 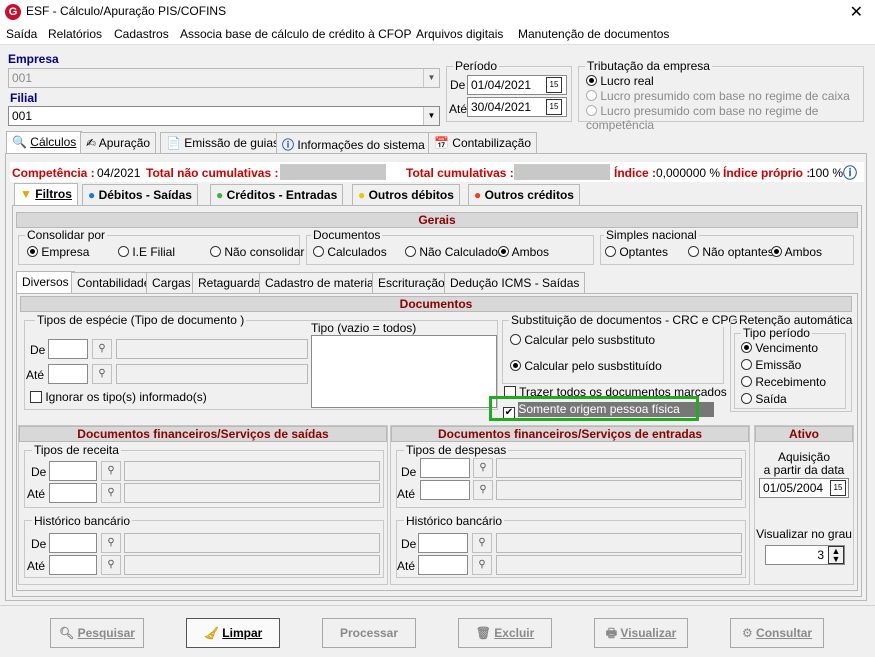 What do you see at coordinates (443, 543) in the screenshot?
I see `hist-entradas-de-field` at bounding box center [443, 543].